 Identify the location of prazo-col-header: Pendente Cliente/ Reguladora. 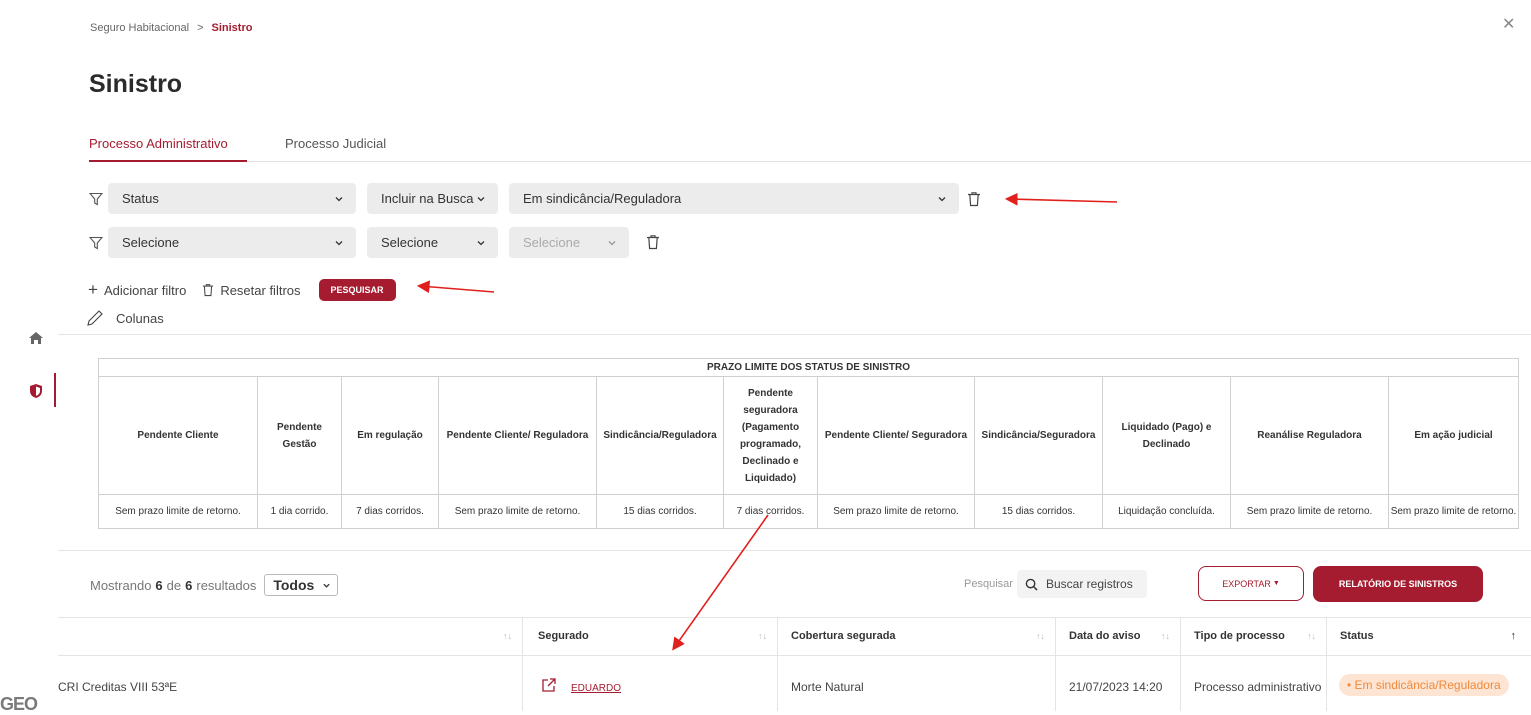
(517, 435).